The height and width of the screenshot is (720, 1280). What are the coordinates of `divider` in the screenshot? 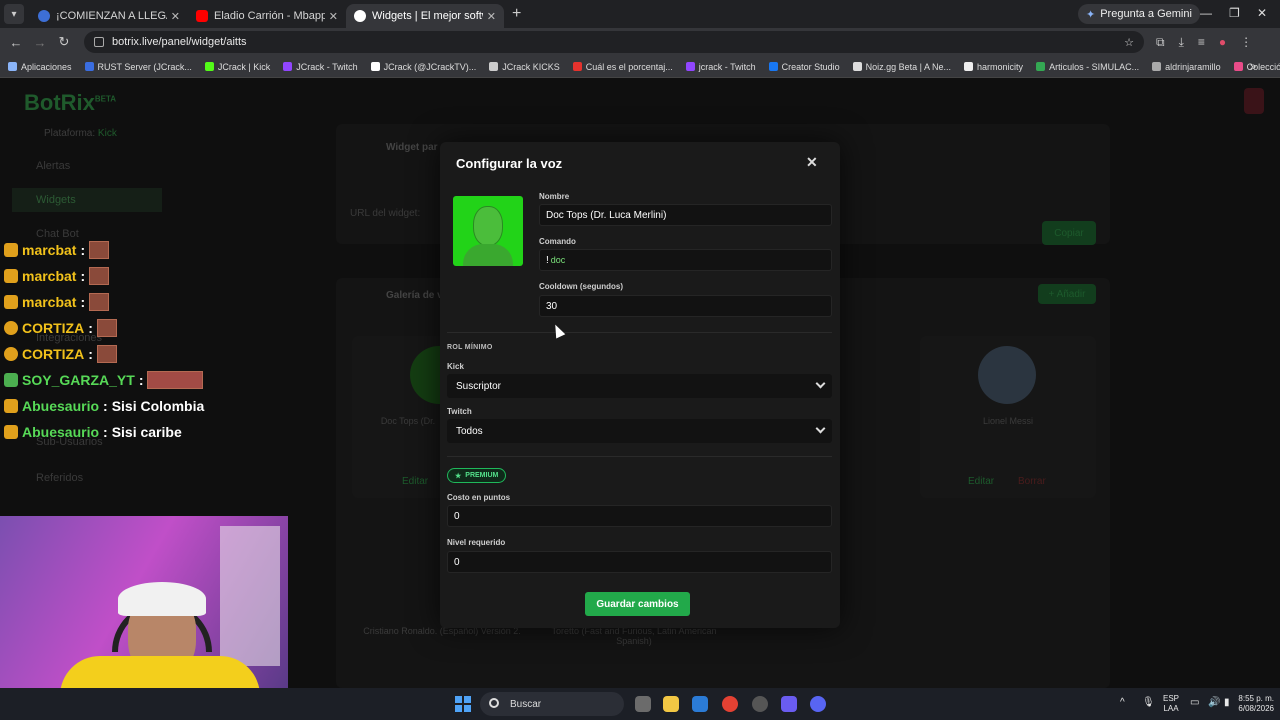 It's located at (639, 332).